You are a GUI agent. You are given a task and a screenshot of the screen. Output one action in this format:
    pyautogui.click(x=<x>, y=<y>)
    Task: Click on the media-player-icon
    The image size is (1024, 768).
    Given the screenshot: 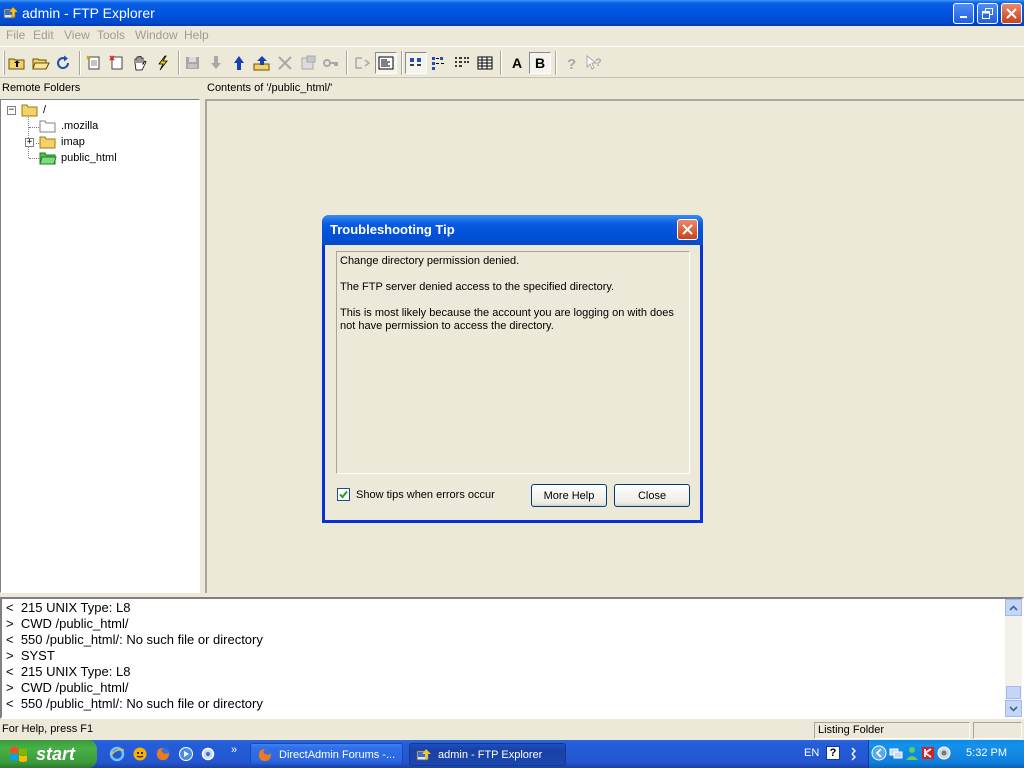 What is the action you would take?
    pyautogui.click(x=186, y=754)
    